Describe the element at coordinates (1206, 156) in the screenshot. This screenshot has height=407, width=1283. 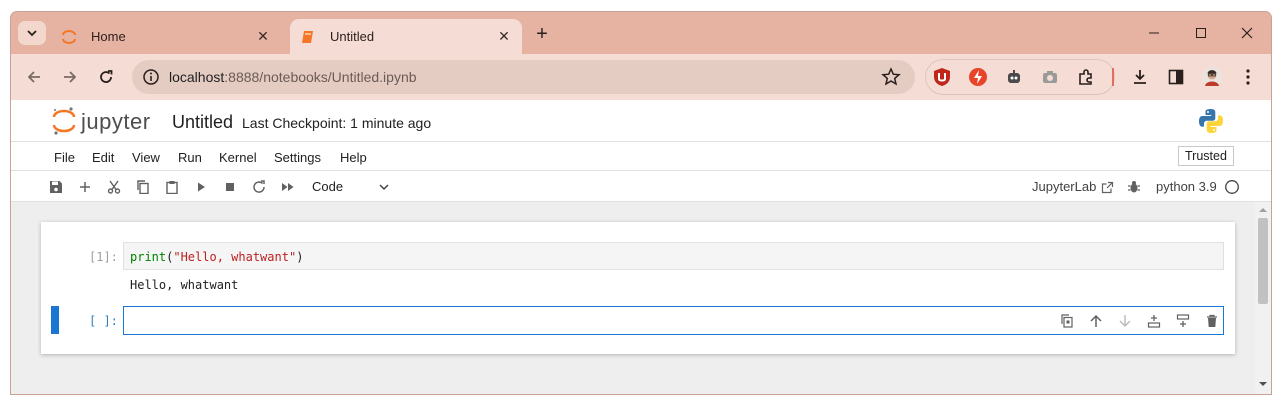
I see `trusted-badge: Trusted` at that location.